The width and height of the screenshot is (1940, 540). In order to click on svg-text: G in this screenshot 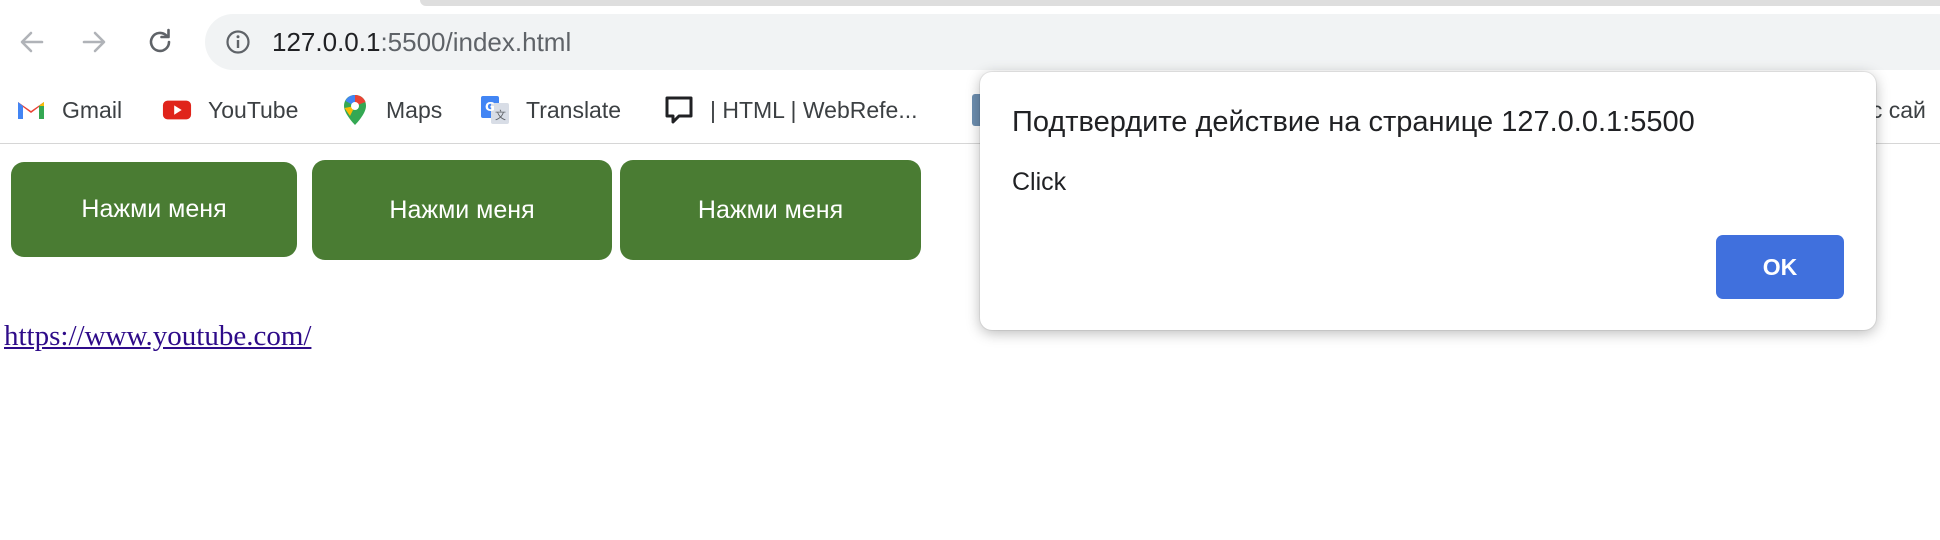, I will do `click(490, 107)`.